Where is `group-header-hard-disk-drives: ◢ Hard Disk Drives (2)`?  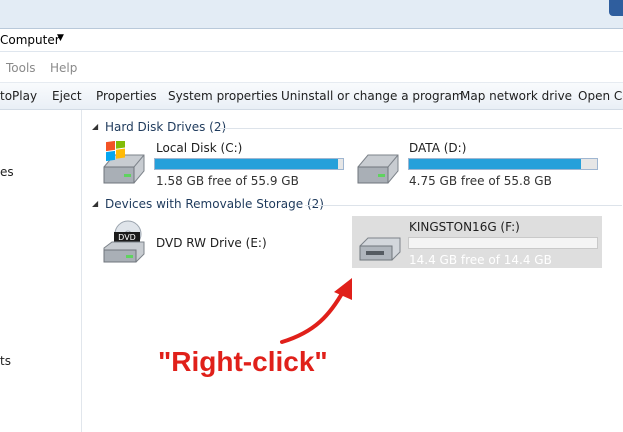 group-header-hard-disk-drives: ◢ Hard Disk Drives (2) is located at coordinates (357, 128).